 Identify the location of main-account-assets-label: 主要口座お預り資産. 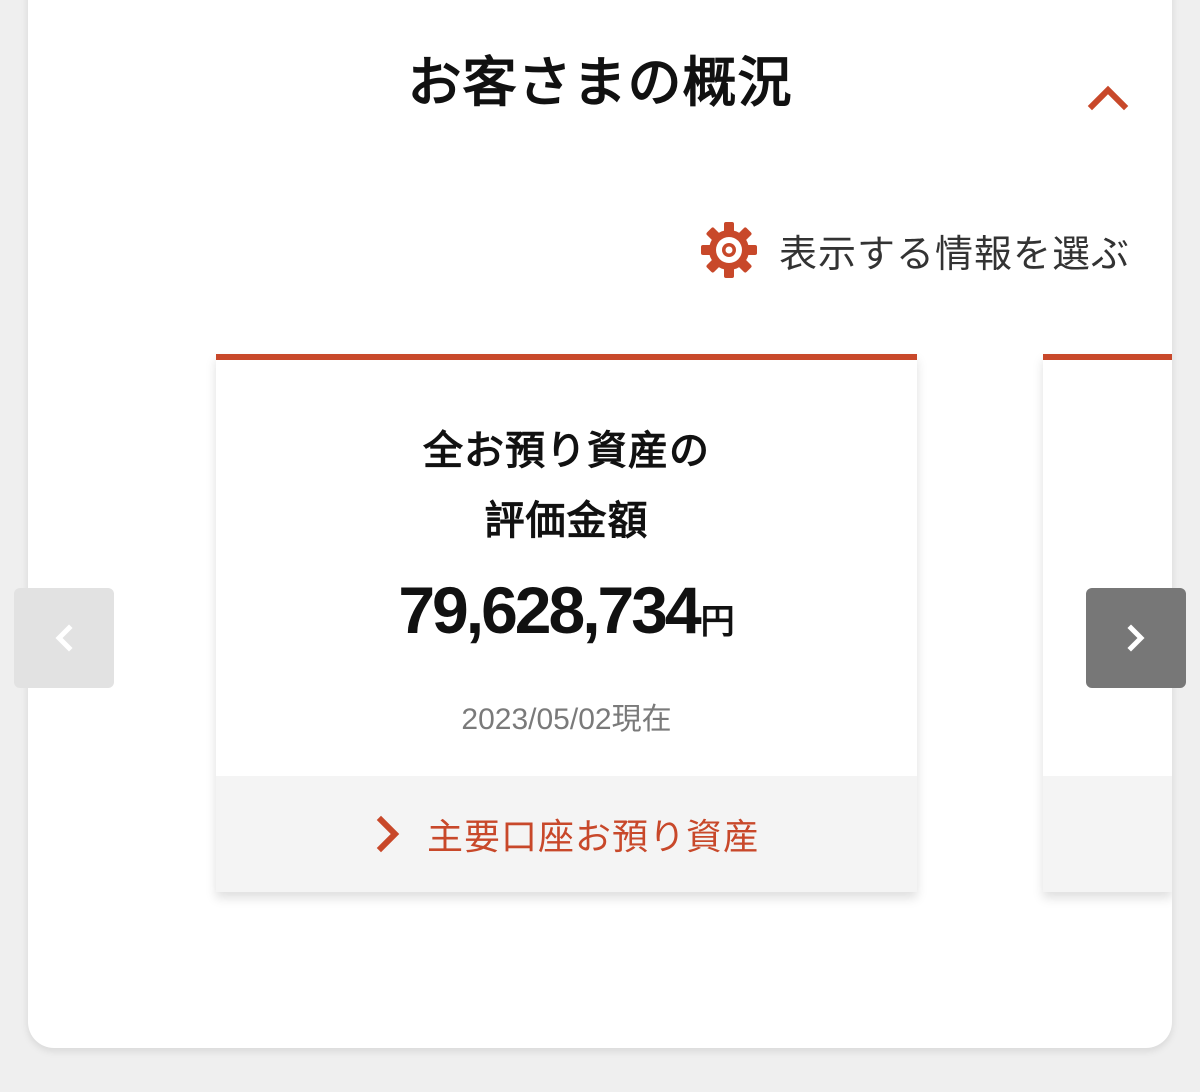
(593, 837).